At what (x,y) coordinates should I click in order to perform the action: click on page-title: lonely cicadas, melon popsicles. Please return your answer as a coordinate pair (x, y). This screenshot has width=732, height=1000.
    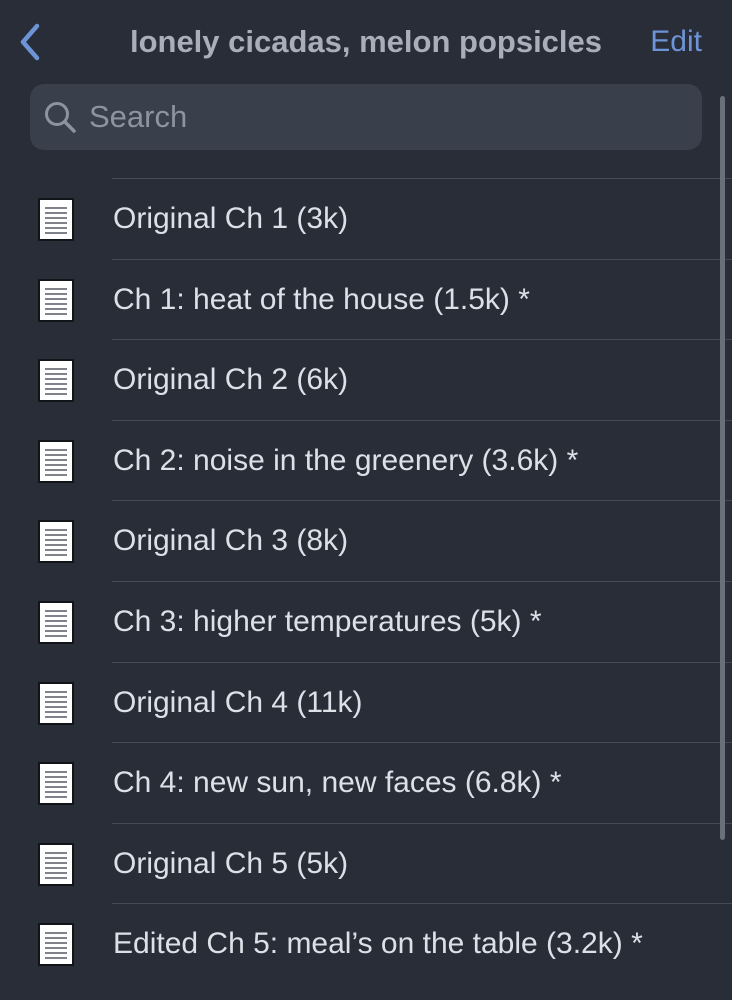
    Looking at the image, I should click on (366, 41).